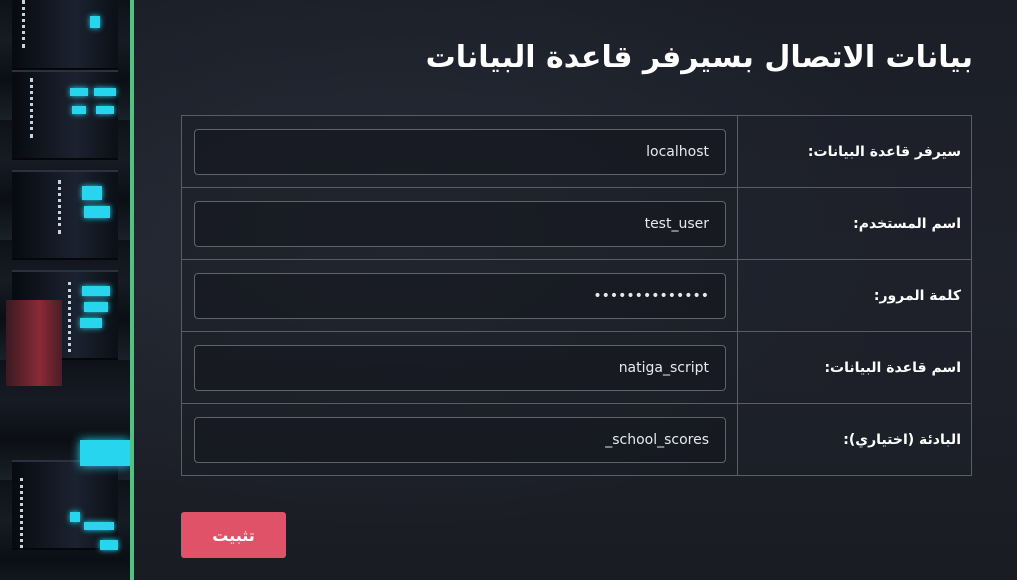 This screenshot has width=1017, height=580. I want to click on form-row-username: اسم المستخدم:, so click(576, 223).